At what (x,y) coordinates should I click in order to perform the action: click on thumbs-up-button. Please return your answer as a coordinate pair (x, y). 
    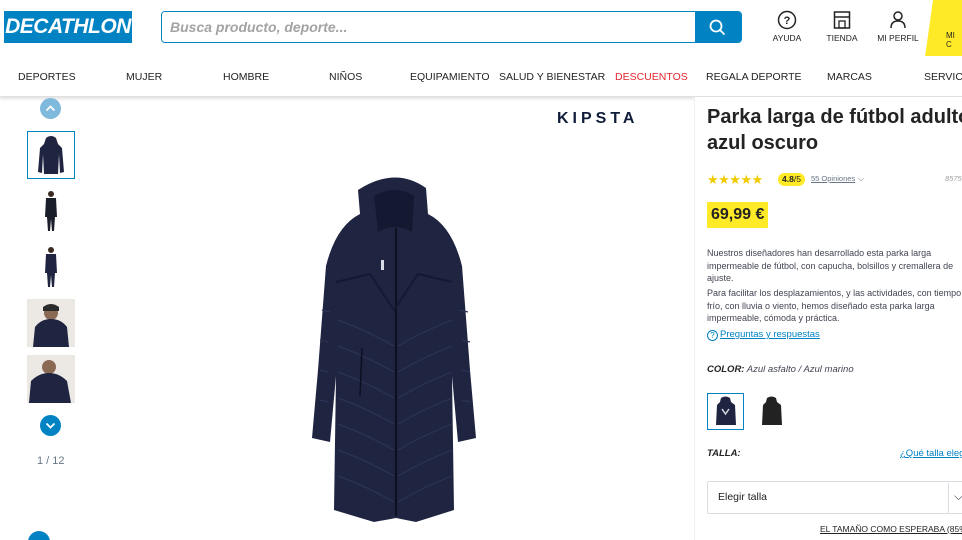
    Looking at the image, I should click on (50, 108).